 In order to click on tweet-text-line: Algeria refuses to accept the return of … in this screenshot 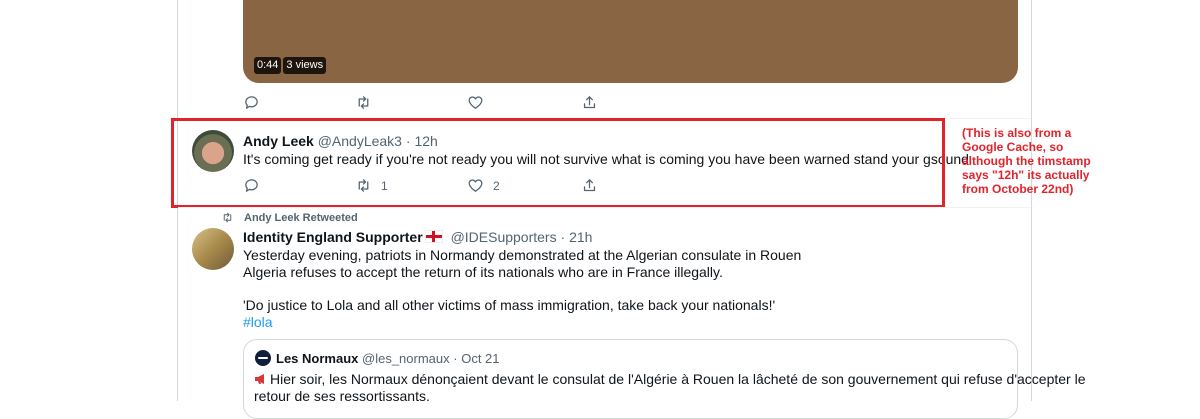, I will do `click(483, 272)`.